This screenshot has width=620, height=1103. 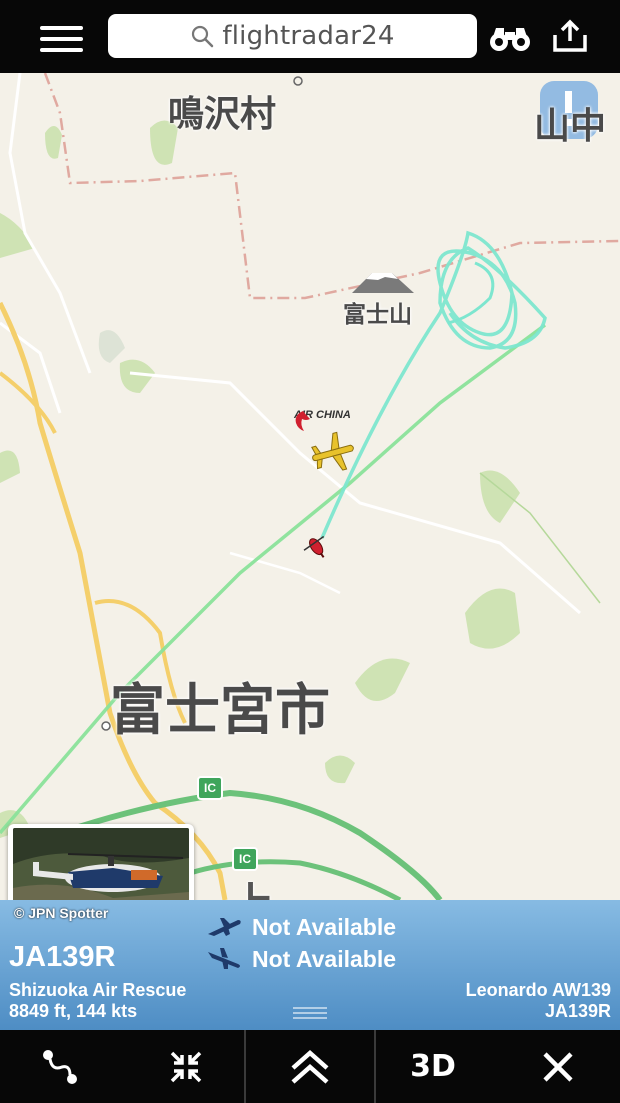 I want to click on expand-panel-button, so click(x=310, y=1066).